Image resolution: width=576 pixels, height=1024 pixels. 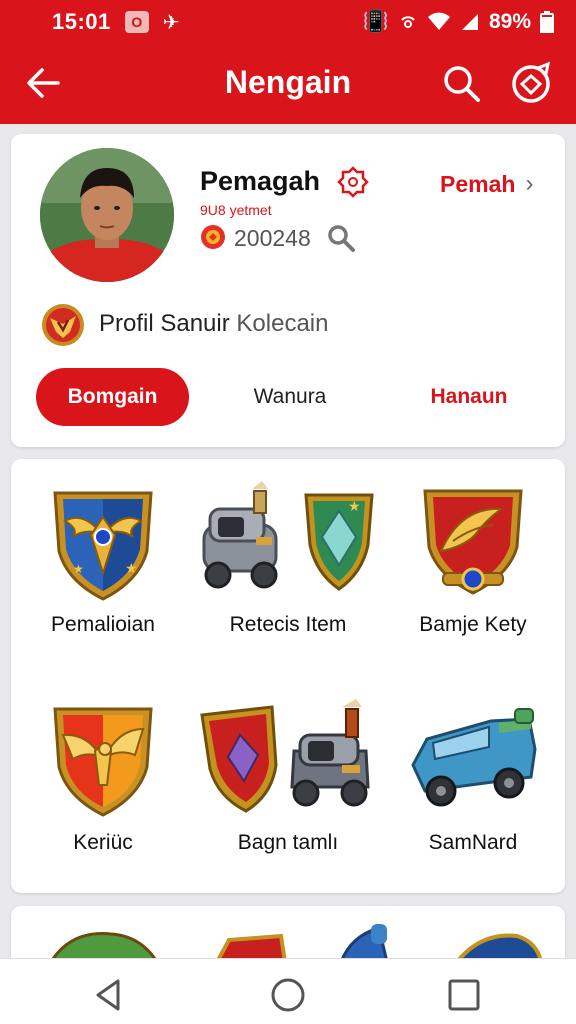 I want to click on item-card: SamNard, so click(x=473, y=777).